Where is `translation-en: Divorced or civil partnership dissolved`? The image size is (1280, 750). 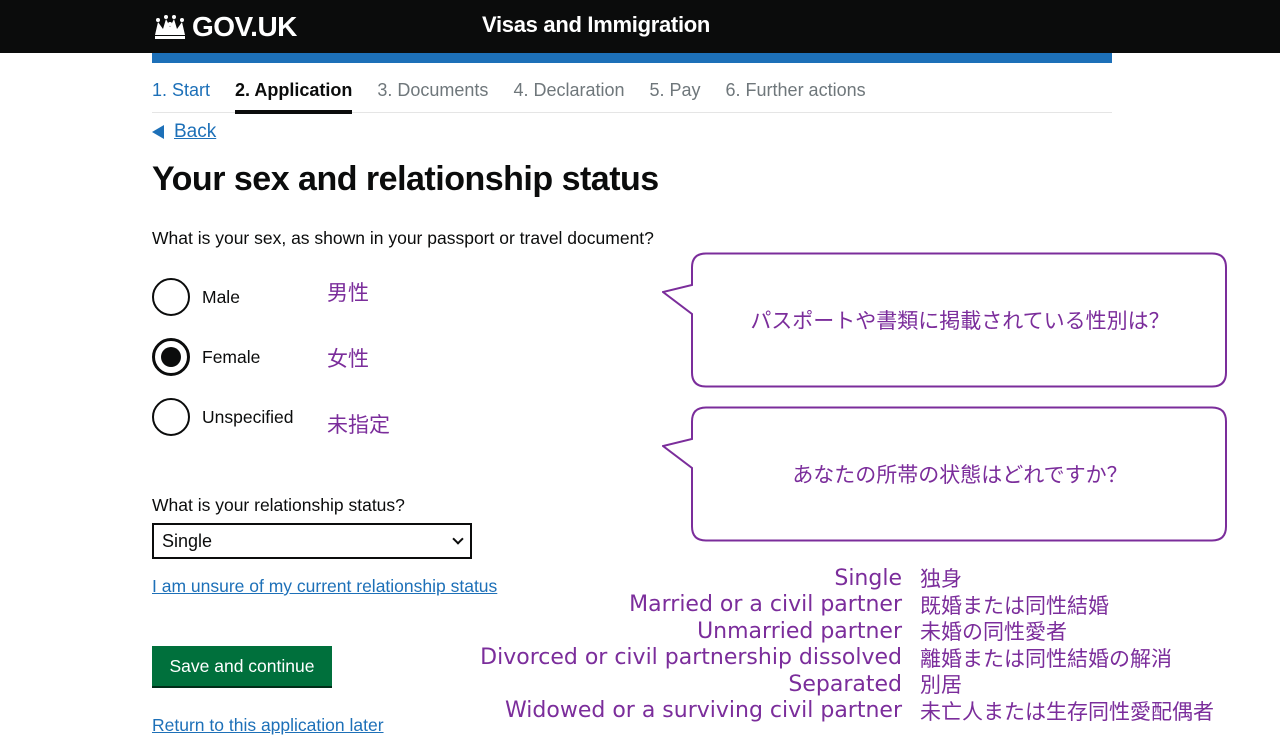 translation-en: Divorced or civil partnership dissolved is located at coordinates (691, 658).